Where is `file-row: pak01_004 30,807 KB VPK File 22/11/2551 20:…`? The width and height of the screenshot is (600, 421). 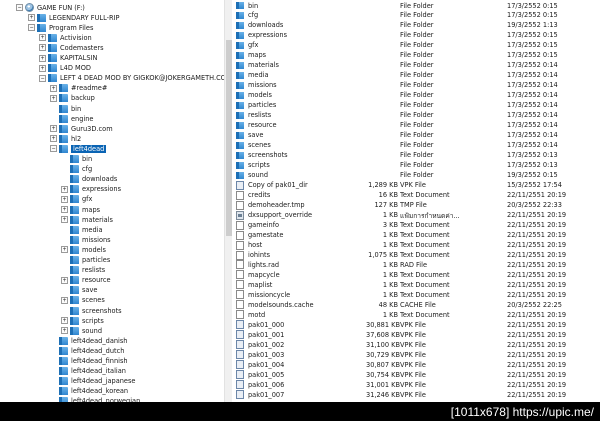 file-row: pak01_004 30,807 KB VPK File 22/11/2551 20:… is located at coordinates (417, 365).